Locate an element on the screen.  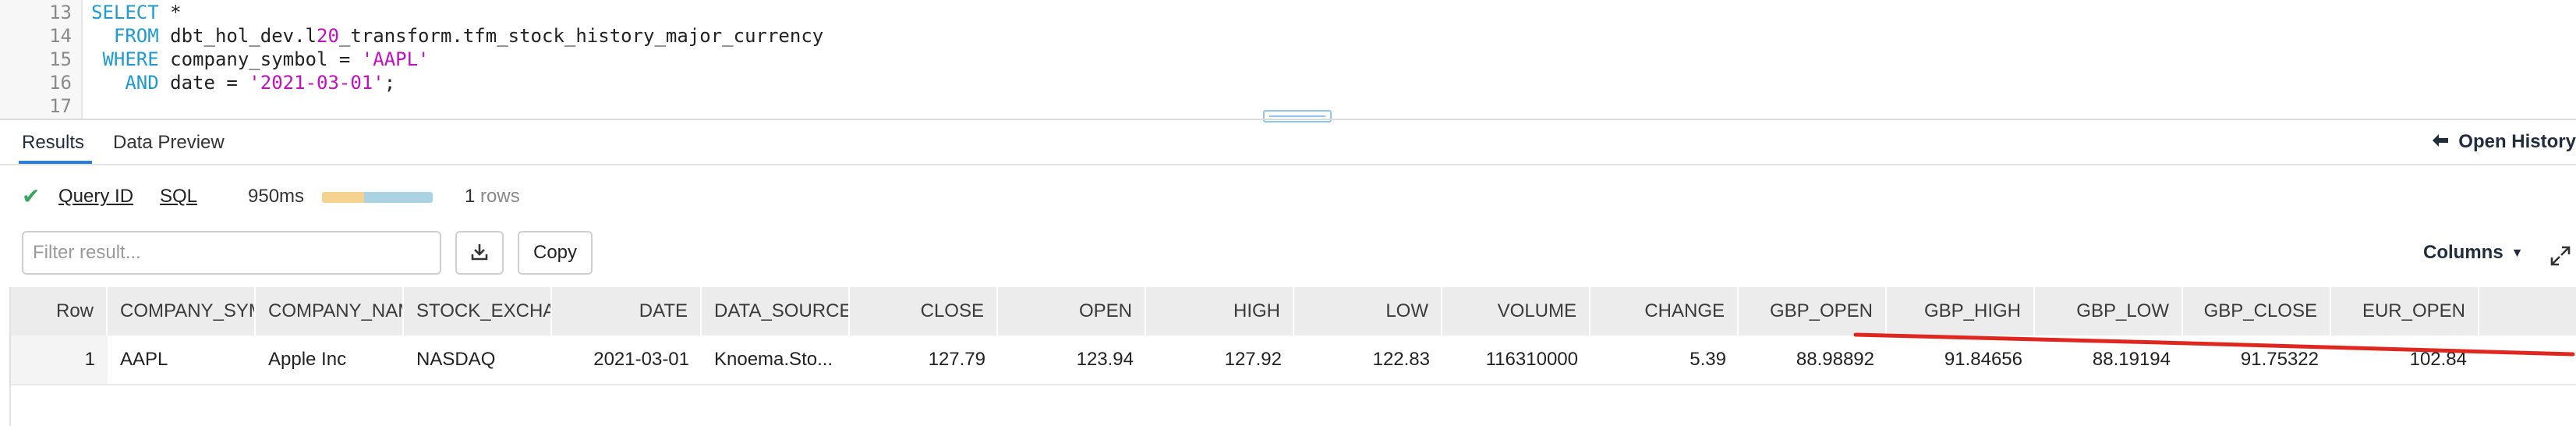
table-cell: 127.92 is located at coordinates (1220, 359).